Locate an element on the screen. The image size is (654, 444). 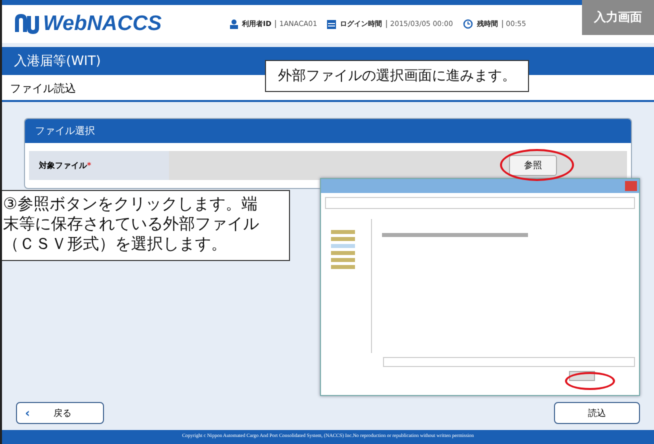
logo-text: WebNACCS is located at coordinates (102, 24).